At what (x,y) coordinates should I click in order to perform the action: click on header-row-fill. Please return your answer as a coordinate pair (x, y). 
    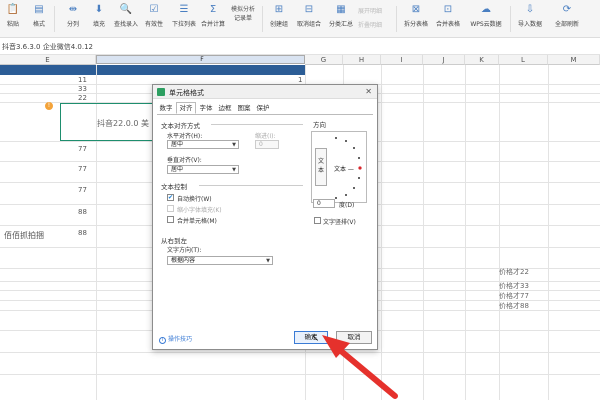
    Looking at the image, I should click on (152, 70).